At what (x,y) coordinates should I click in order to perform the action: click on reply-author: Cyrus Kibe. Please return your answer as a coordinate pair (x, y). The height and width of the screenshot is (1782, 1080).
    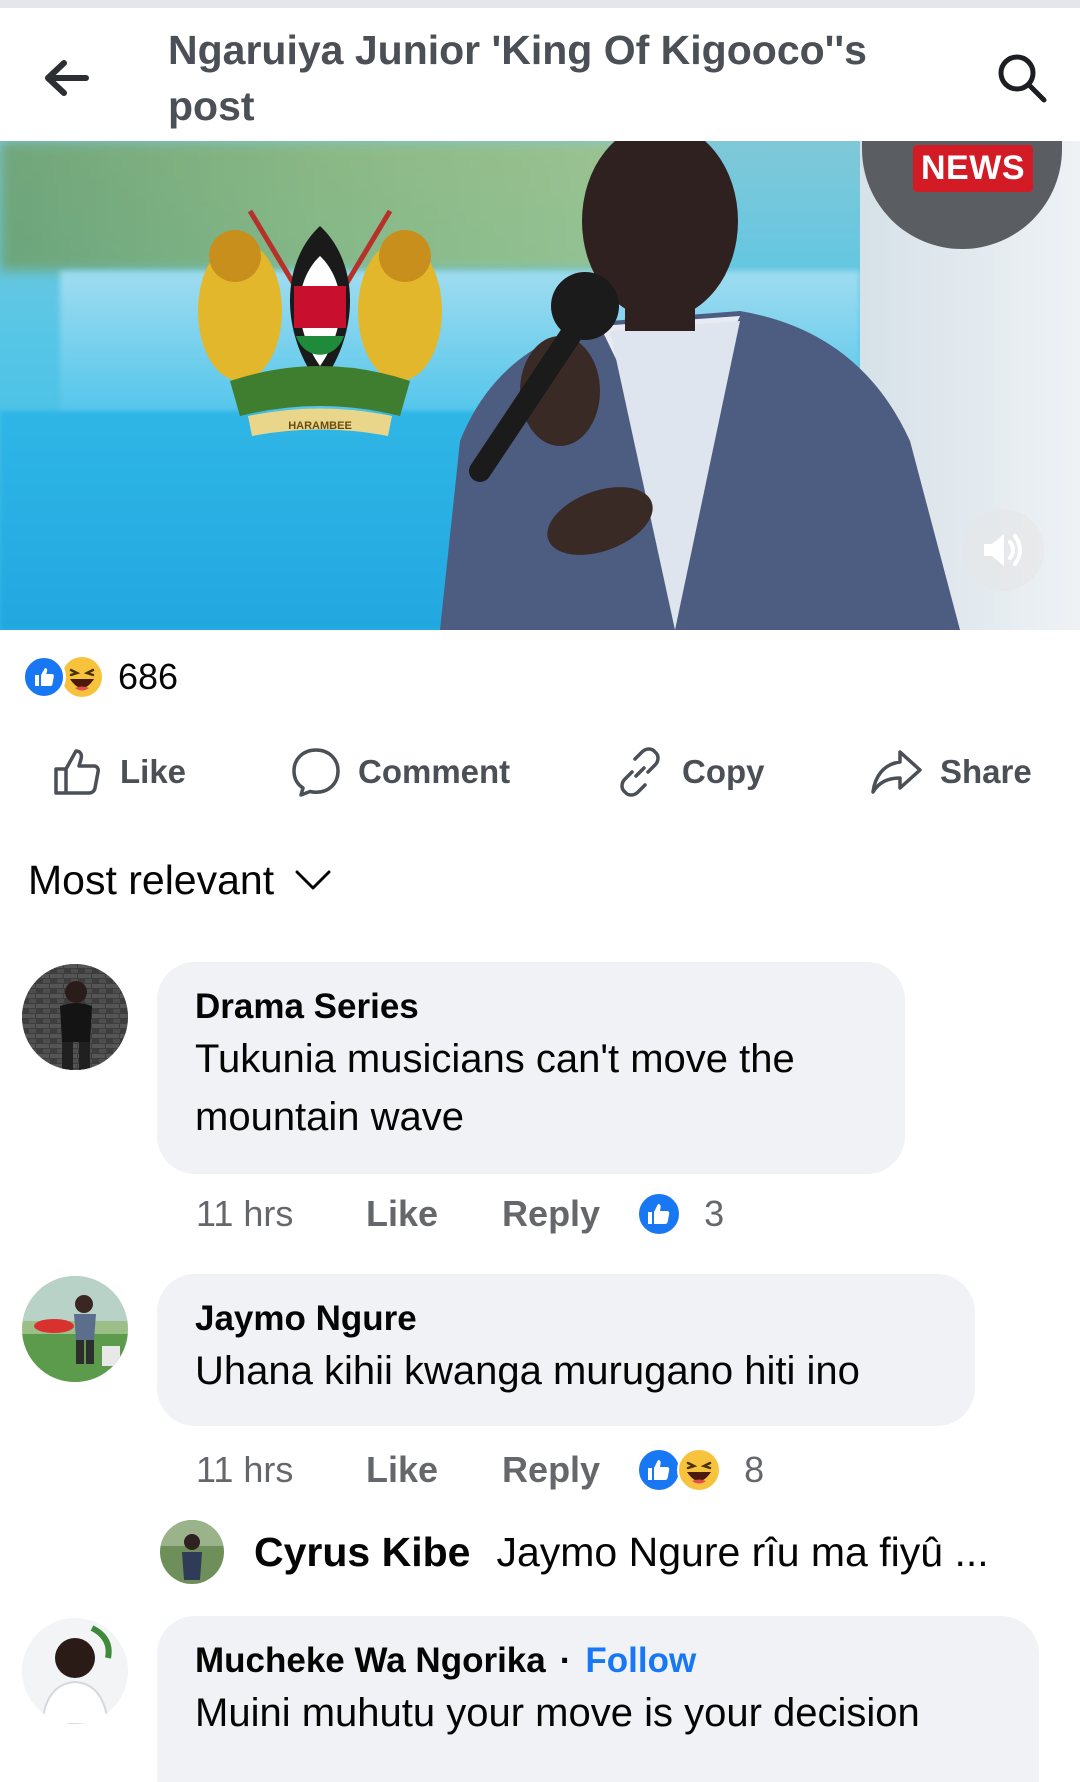
    Looking at the image, I should click on (362, 1552).